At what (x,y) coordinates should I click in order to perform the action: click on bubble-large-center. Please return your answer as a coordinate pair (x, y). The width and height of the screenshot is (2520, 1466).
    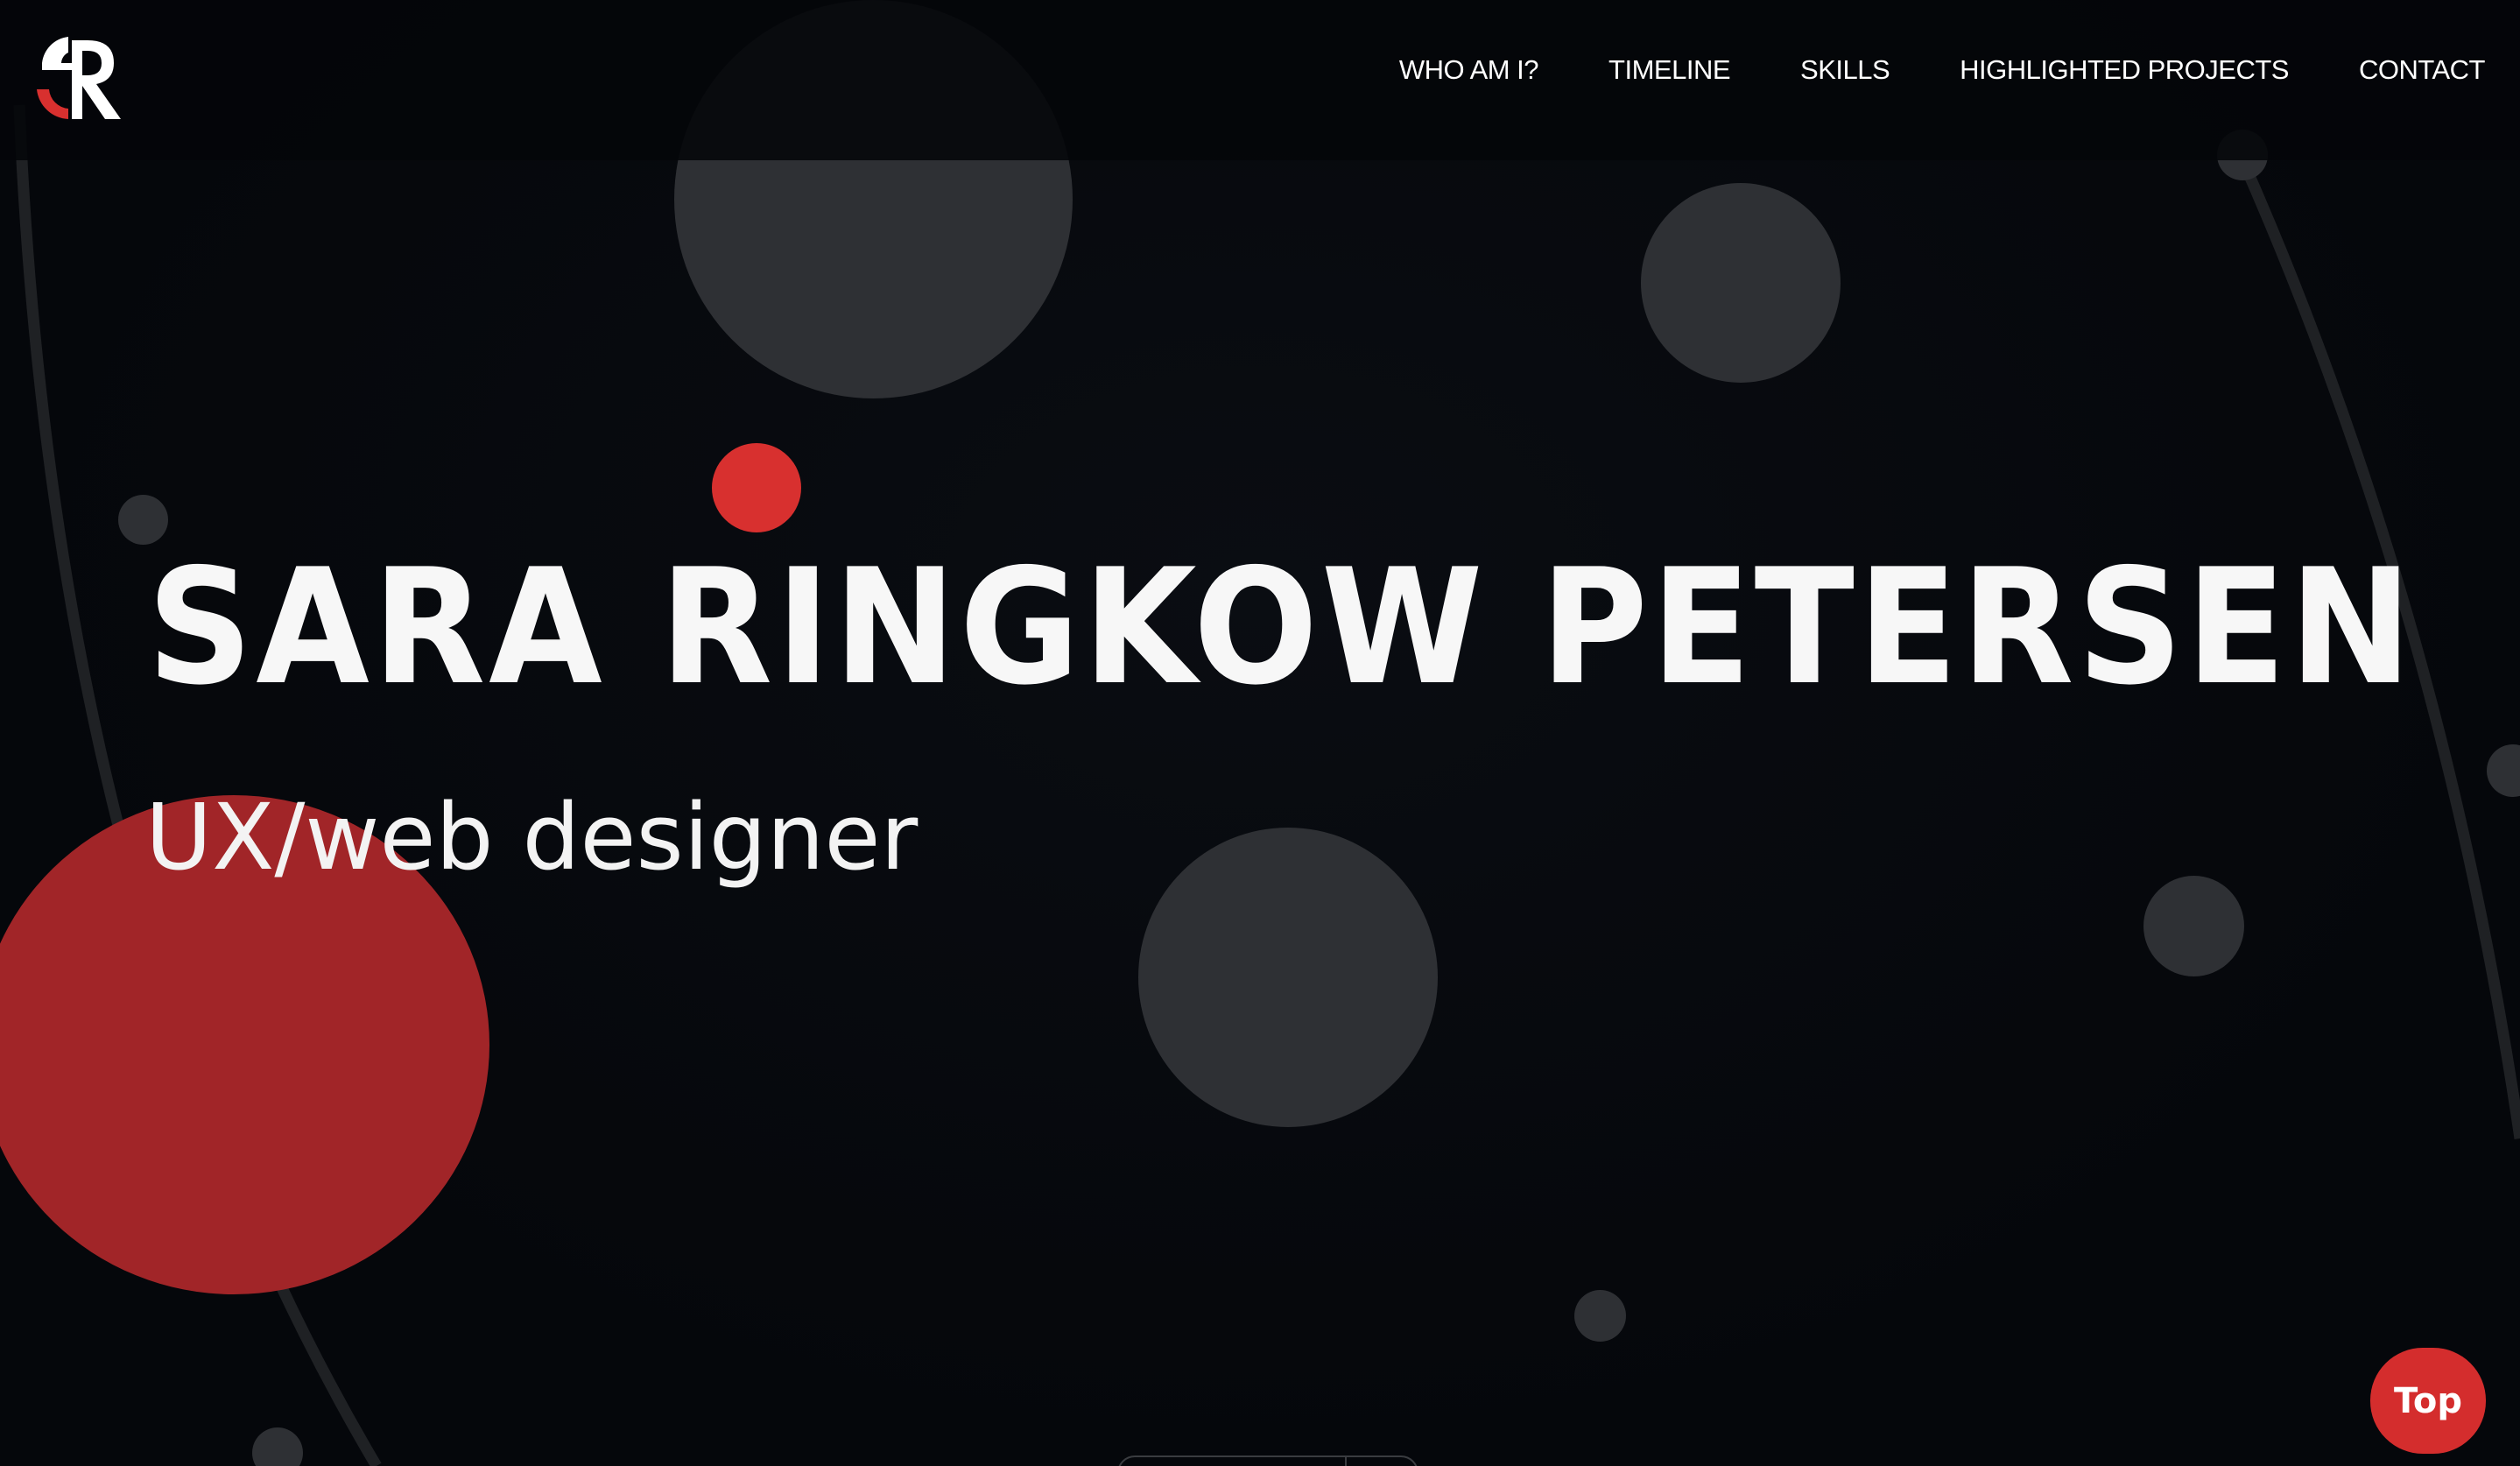
    Looking at the image, I should click on (1288, 977).